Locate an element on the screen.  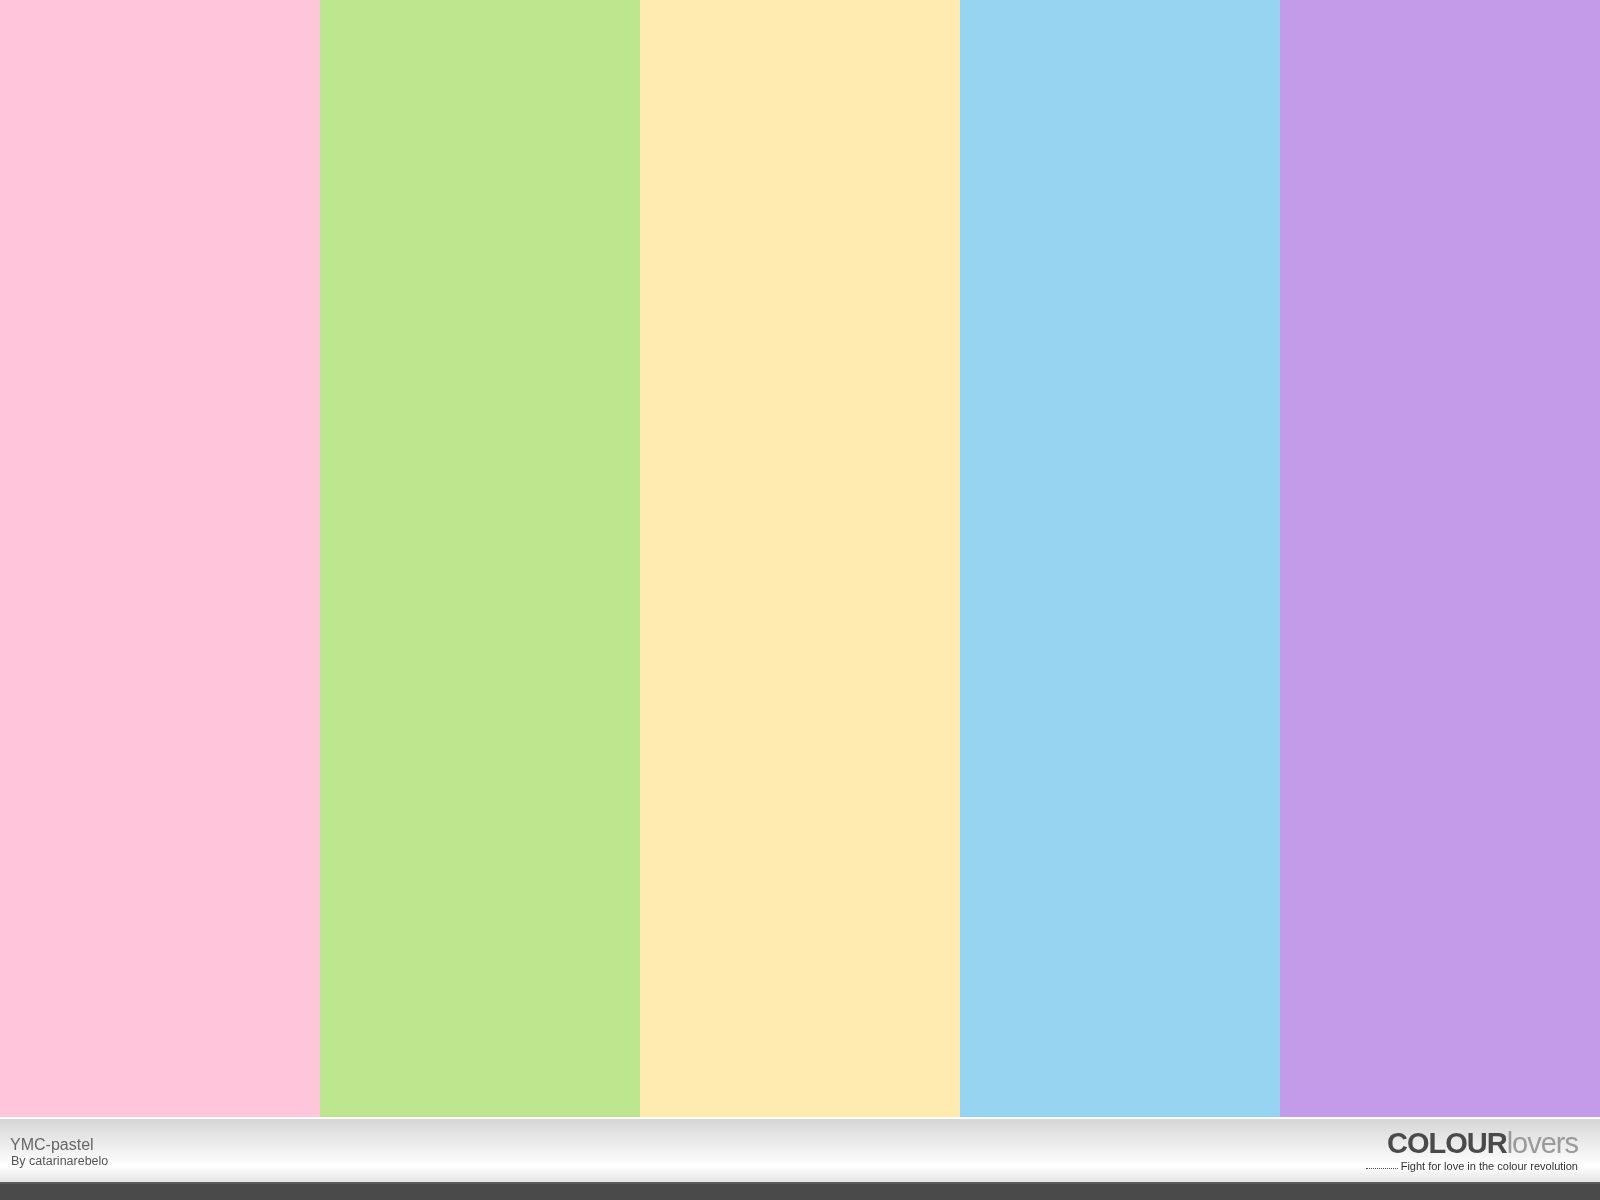
palette-title: YMC-pastel is located at coordinates (52, 1144).